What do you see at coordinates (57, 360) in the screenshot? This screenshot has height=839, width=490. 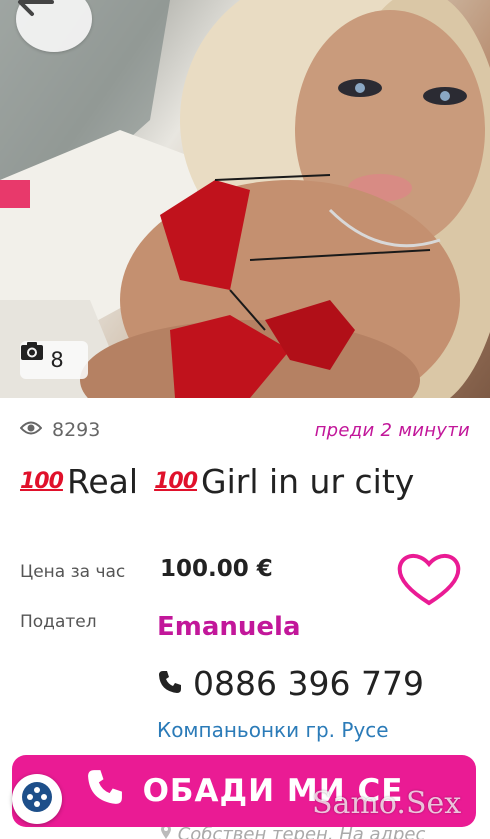 I see `photo-count: 8` at bounding box center [57, 360].